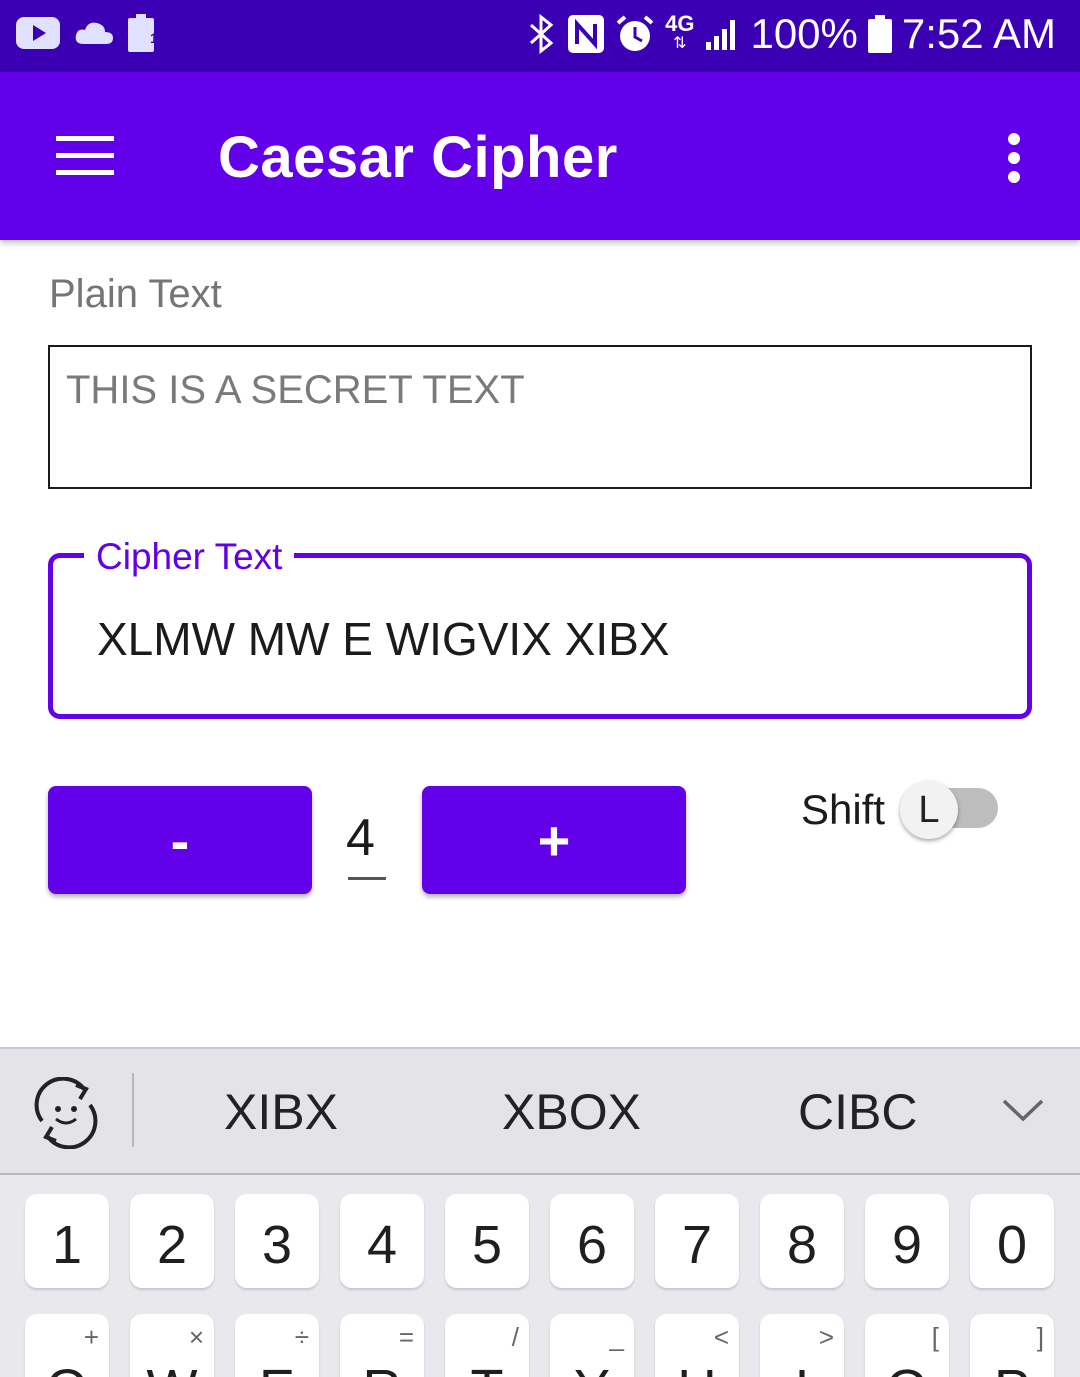 Image resolution: width=1080 pixels, height=1377 pixels. Describe the element at coordinates (635, 34) in the screenshot. I see `alarm-icon` at that location.